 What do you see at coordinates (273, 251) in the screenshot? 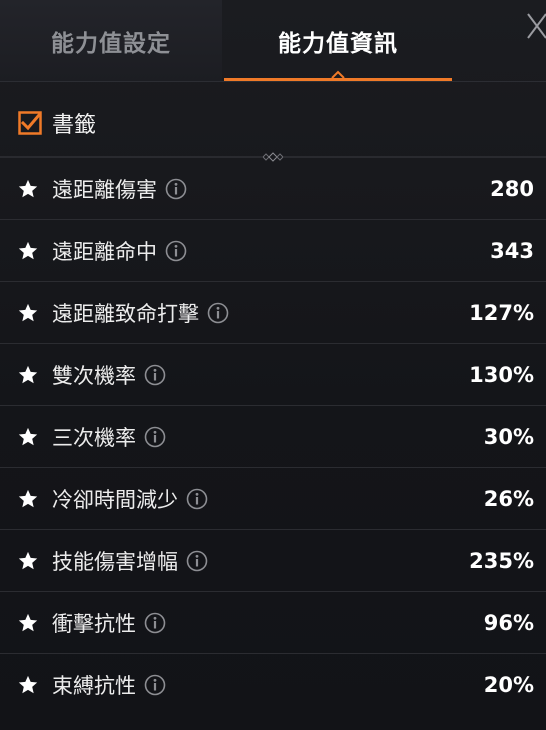
I see `stat-row-ranged-accuracy: 遠距離命中 343` at bounding box center [273, 251].